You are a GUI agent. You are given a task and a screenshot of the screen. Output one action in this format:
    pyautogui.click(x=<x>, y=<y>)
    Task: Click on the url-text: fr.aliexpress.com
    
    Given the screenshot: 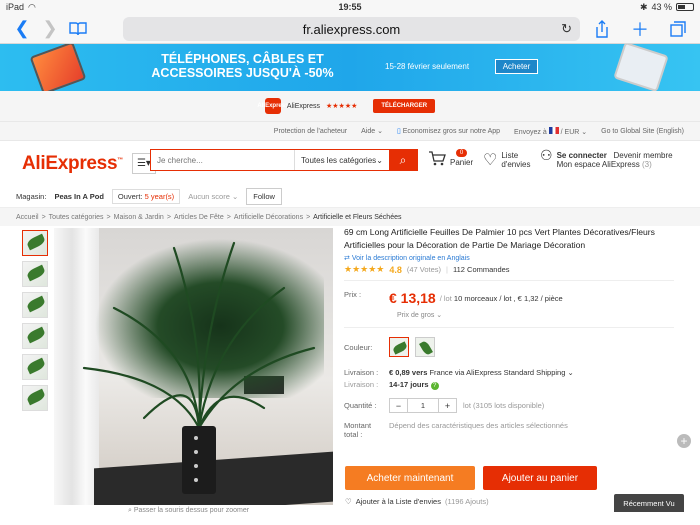 What is the action you would take?
    pyautogui.click(x=351, y=29)
    